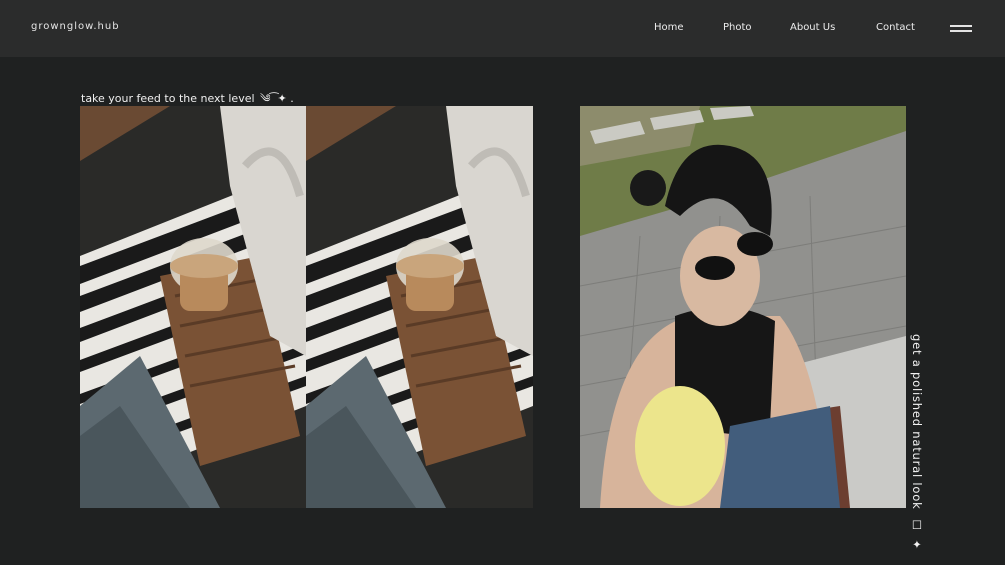 The width and height of the screenshot is (1005, 565). Describe the element at coordinates (277, 98) in the screenshot. I see `tagline-ornament: ༄ ͡ ✦ .` at that location.